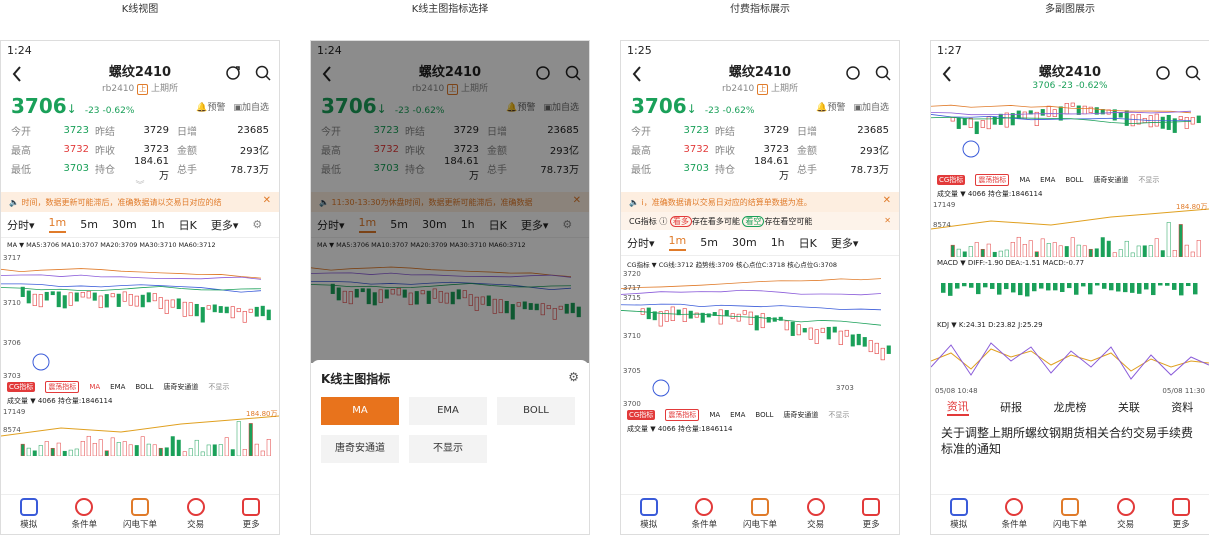 The height and width of the screenshot is (535, 1209). What do you see at coordinates (1129, 407) in the screenshot?
I see `tab-related: 关联` at bounding box center [1129, 407].